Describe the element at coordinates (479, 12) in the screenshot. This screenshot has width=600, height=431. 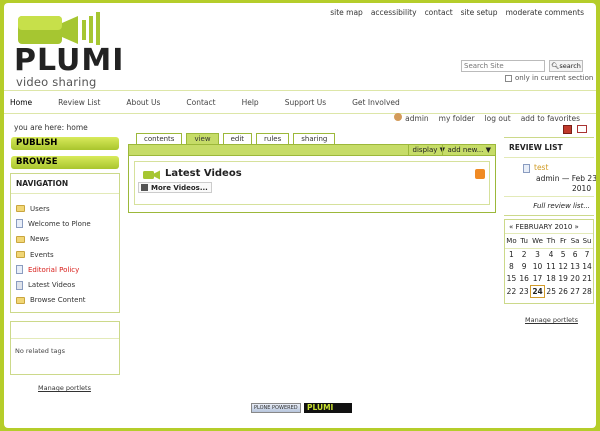
I see `site-action-setup: site setup` at that location.